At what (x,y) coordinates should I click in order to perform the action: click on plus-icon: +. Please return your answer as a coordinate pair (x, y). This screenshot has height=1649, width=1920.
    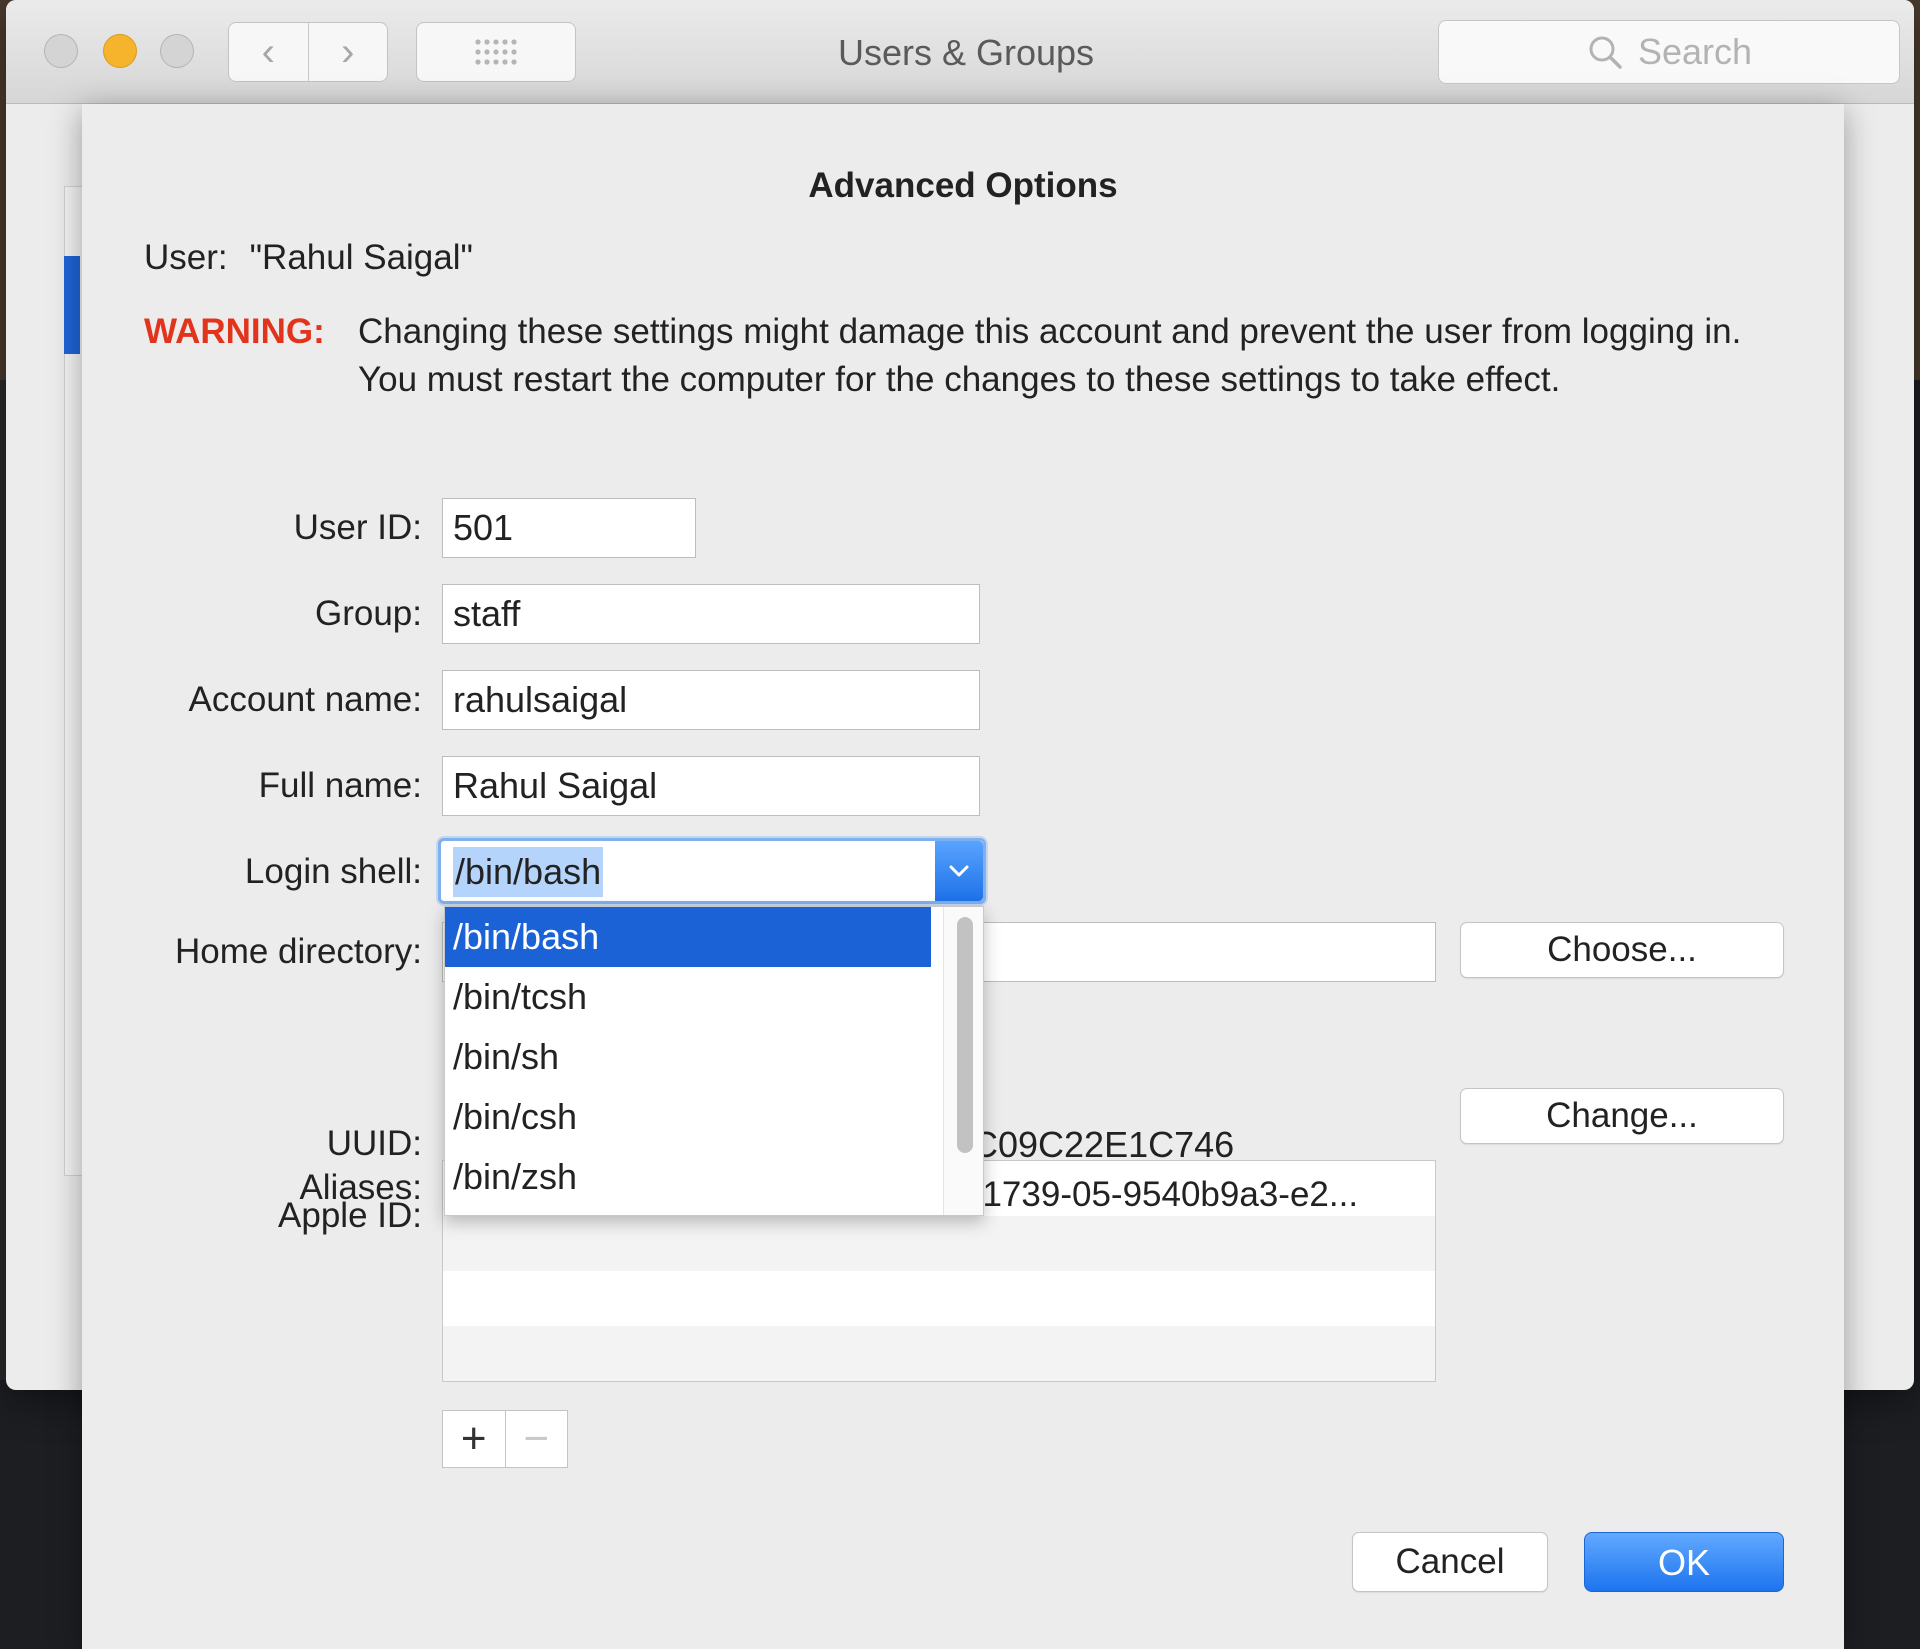
    Looking at the image, I should click on (473, 1438).